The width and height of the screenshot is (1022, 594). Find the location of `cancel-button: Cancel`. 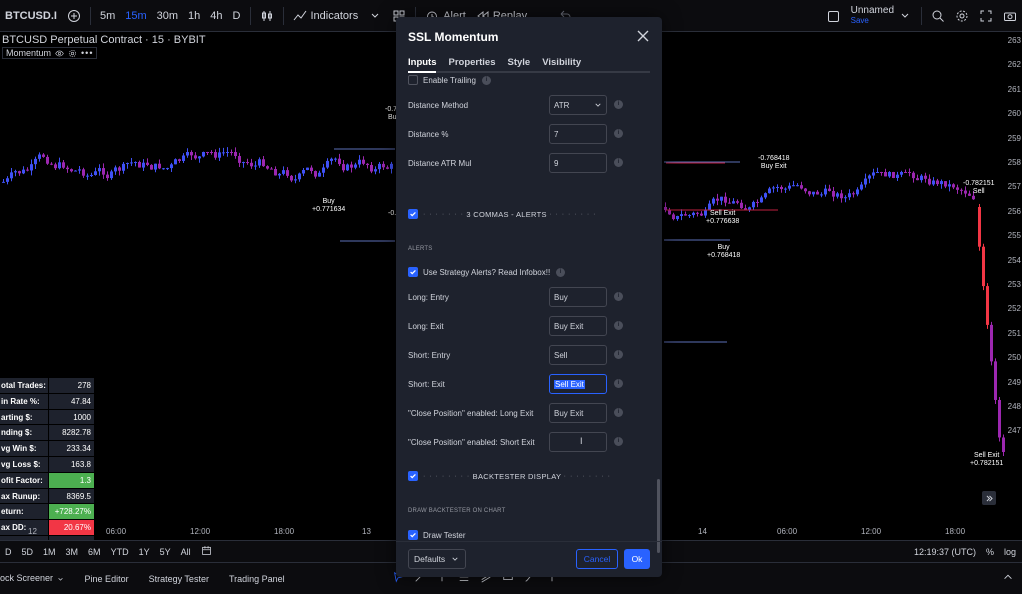

cancel-button: Cancel is located at coordinates (597, 559).